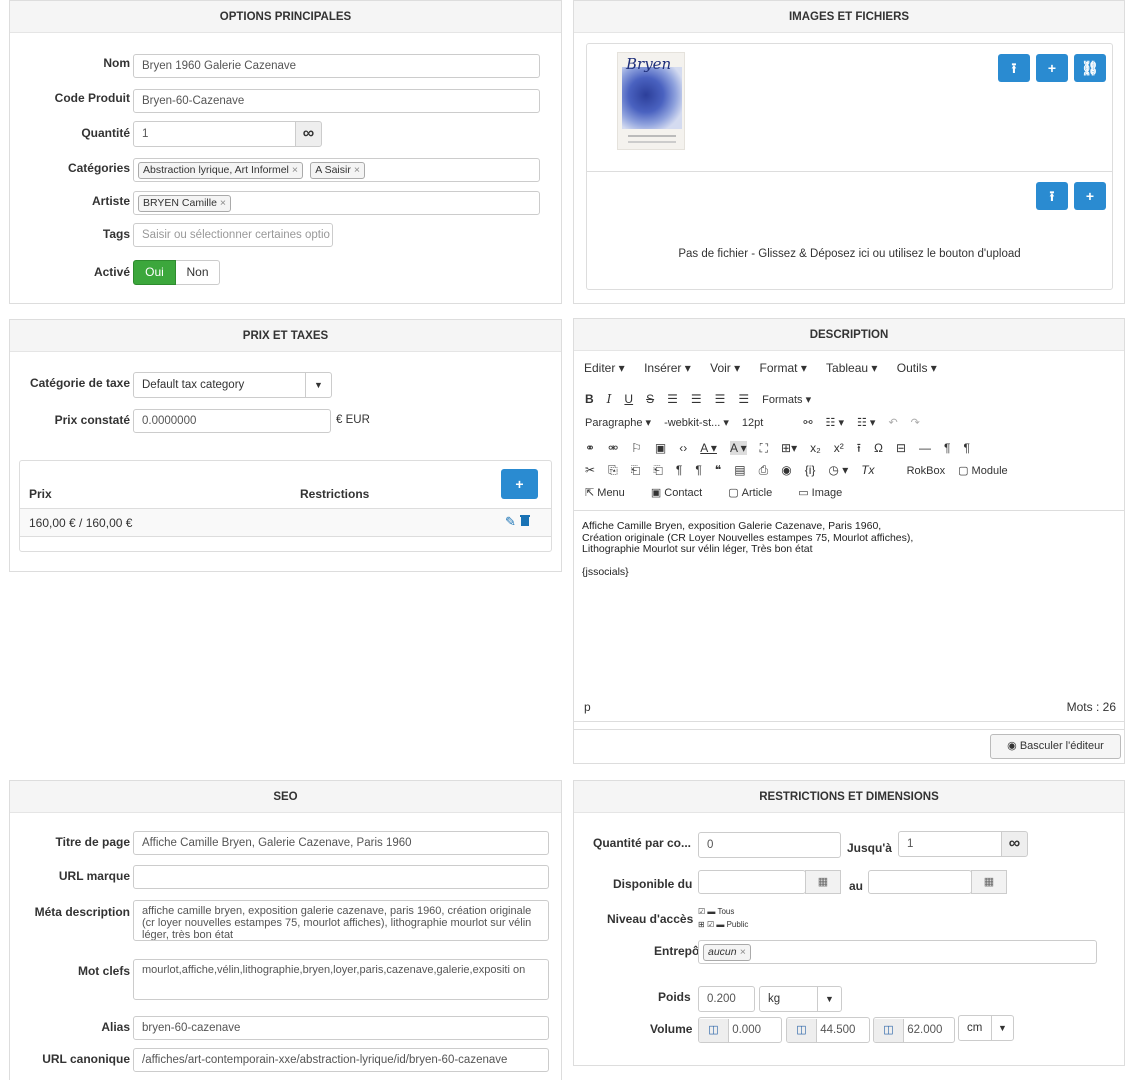 The width and height of the screenshot is (1134, 1080). What do you see at coordinates (950, 844) in the screenshot?
I see `qty-to-input: 1` at bounding box center [950, 844].